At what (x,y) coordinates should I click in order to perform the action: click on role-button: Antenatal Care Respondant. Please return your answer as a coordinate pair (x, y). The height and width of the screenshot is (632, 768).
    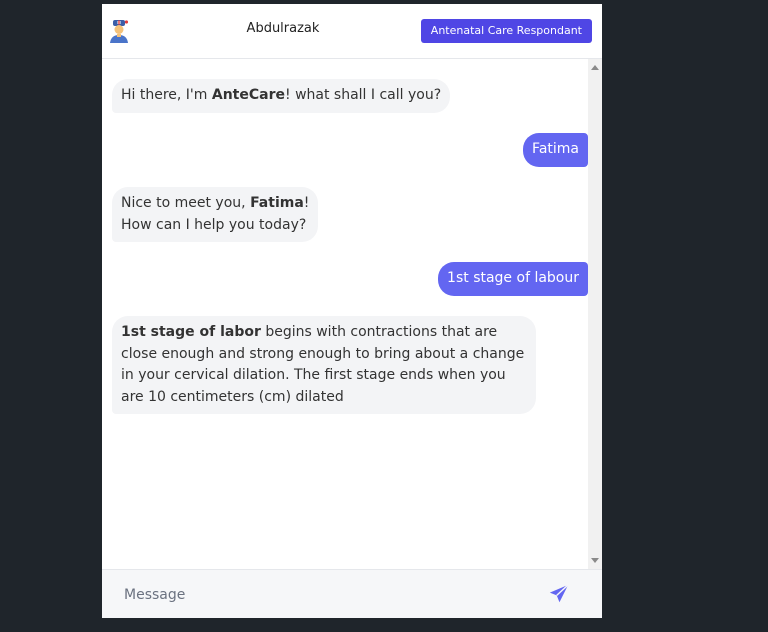
    Looking at the image, I should click on (506, 31).